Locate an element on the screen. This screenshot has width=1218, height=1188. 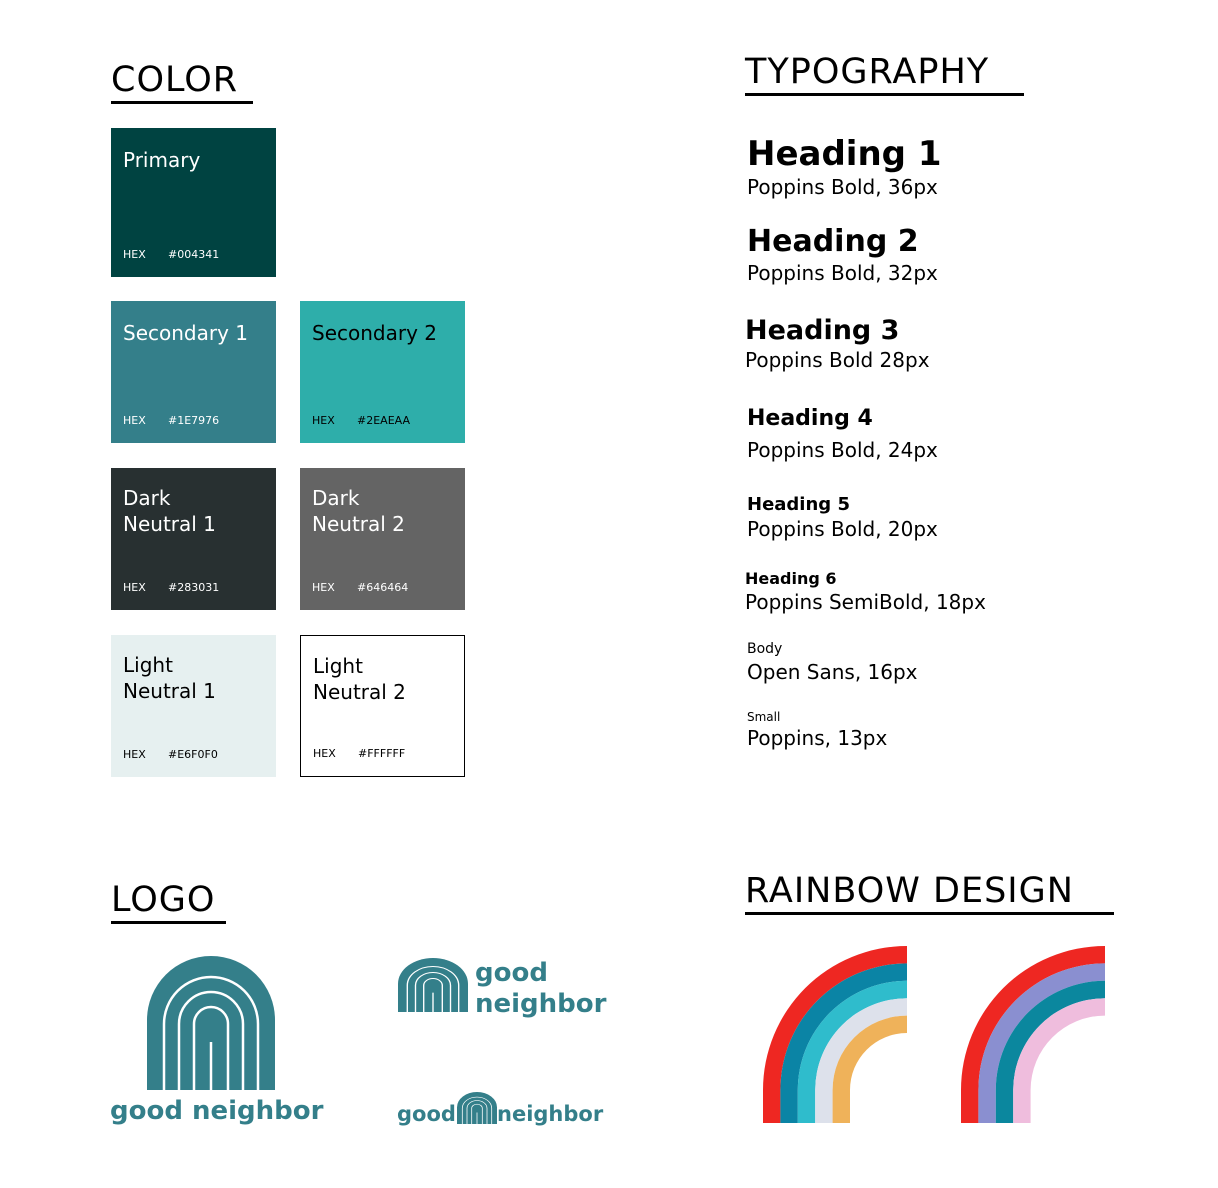
color-swatch-primary: Primary HEX #004341 is located at coordinates (193, 202).